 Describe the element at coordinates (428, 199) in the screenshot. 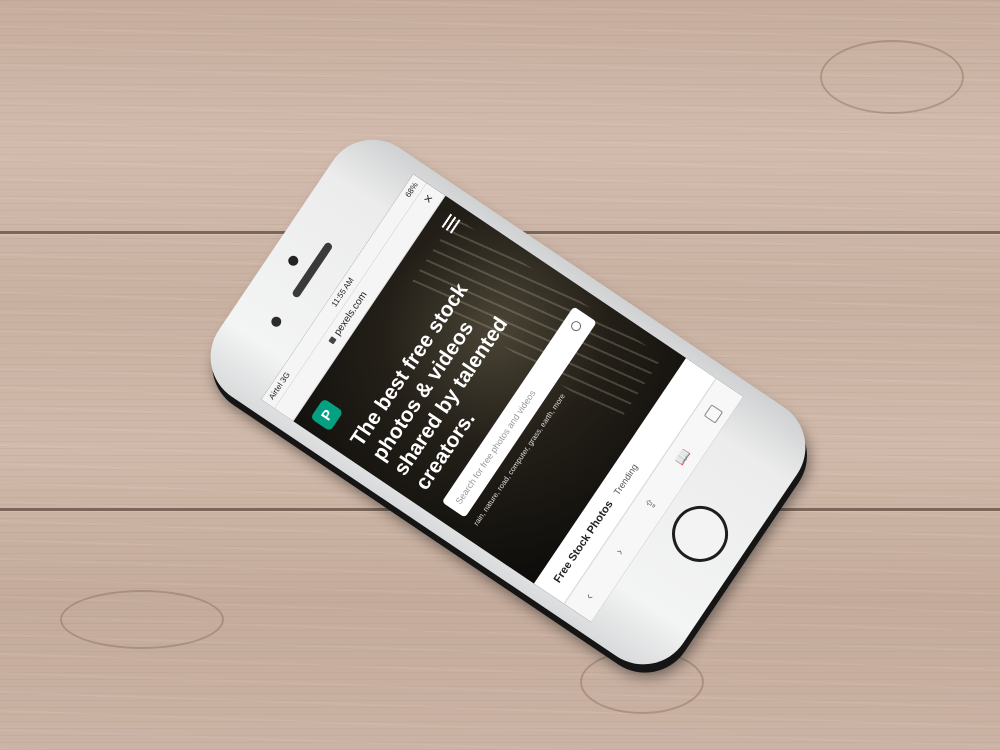

I see `close-icon: ×` at that location.